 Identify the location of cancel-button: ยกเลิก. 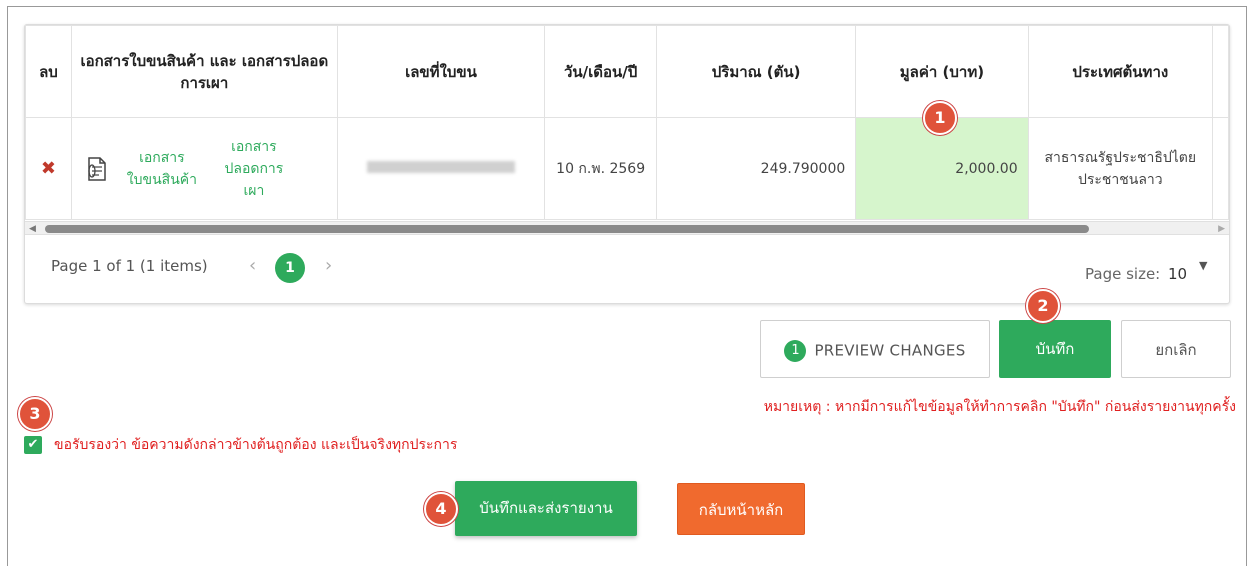
(1176, 349).